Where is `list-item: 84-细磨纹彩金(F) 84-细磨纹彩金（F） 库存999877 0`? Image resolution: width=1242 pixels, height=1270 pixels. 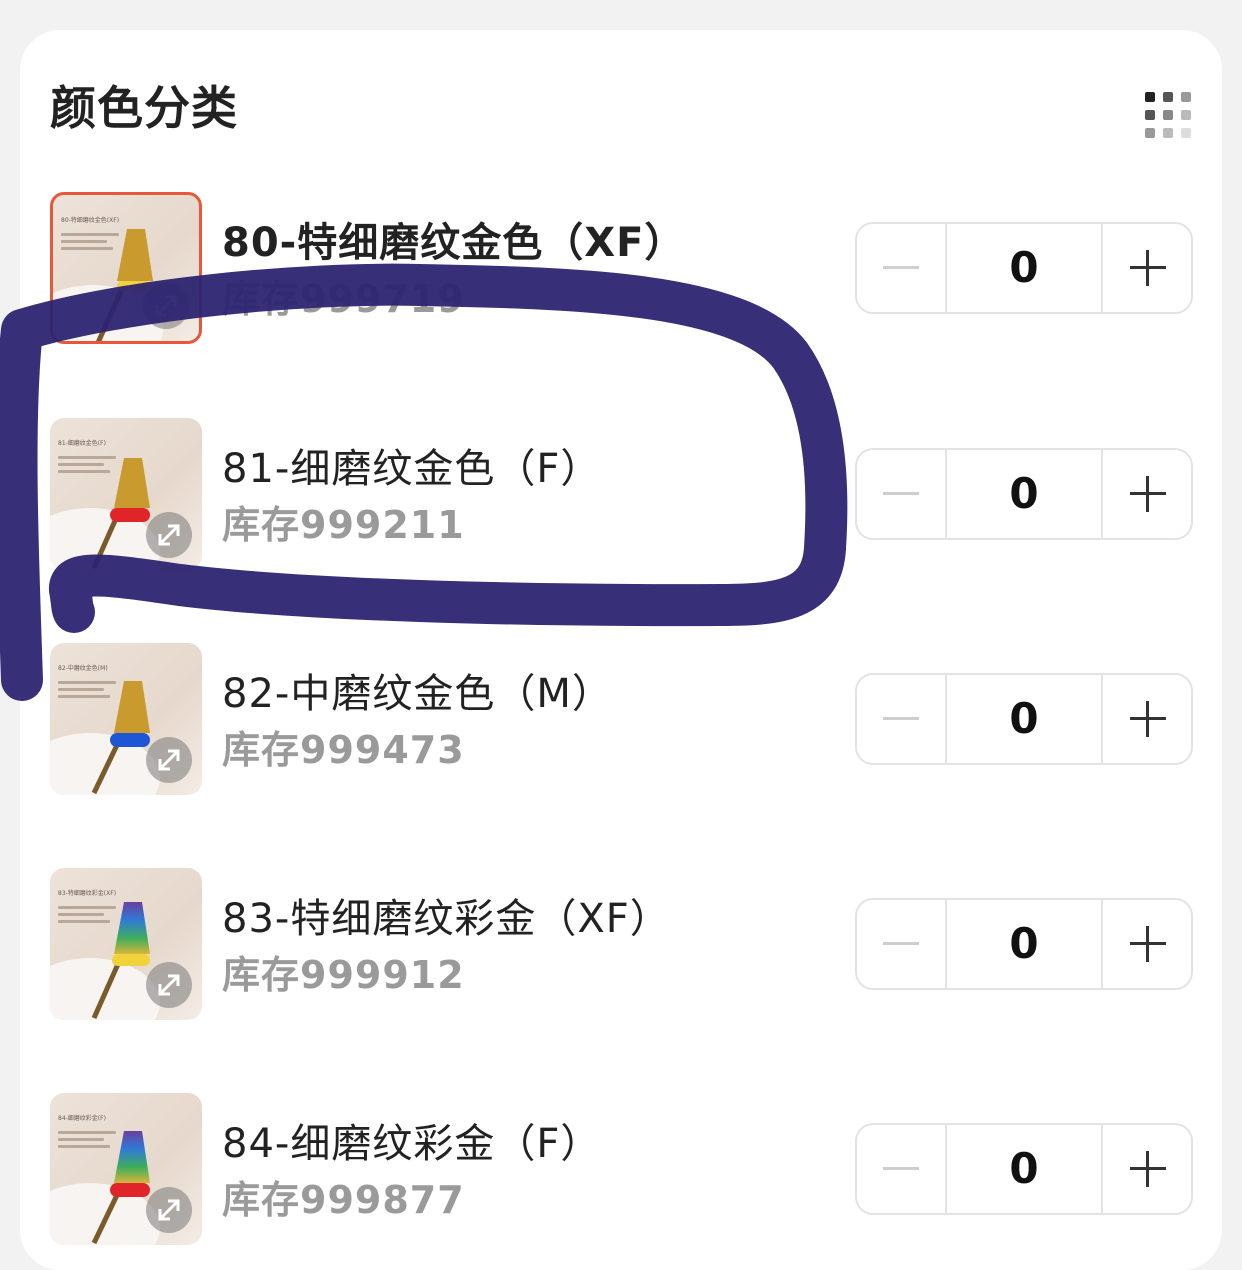
list-item: 84-细磨纹彩金(F) 84-细磨纹彩金（F） 库存999877 0 is located at coordinates (625, 1169).